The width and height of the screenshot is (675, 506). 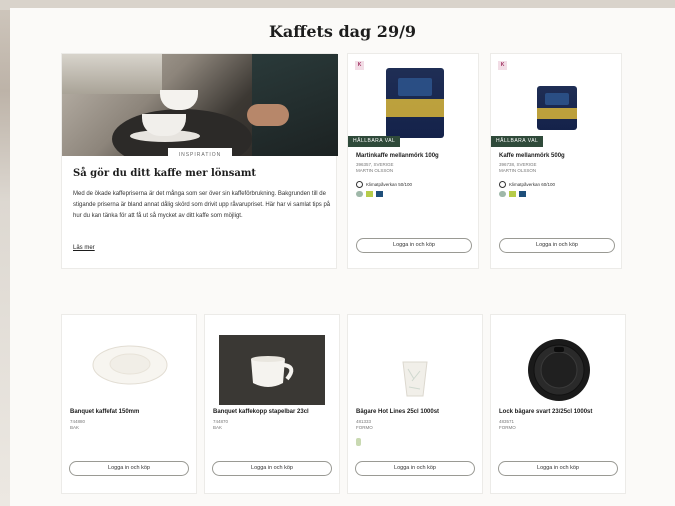 I want to click on product-name: Lock bägare svart 23/25cl 1000st, so click(x=545, y=412).